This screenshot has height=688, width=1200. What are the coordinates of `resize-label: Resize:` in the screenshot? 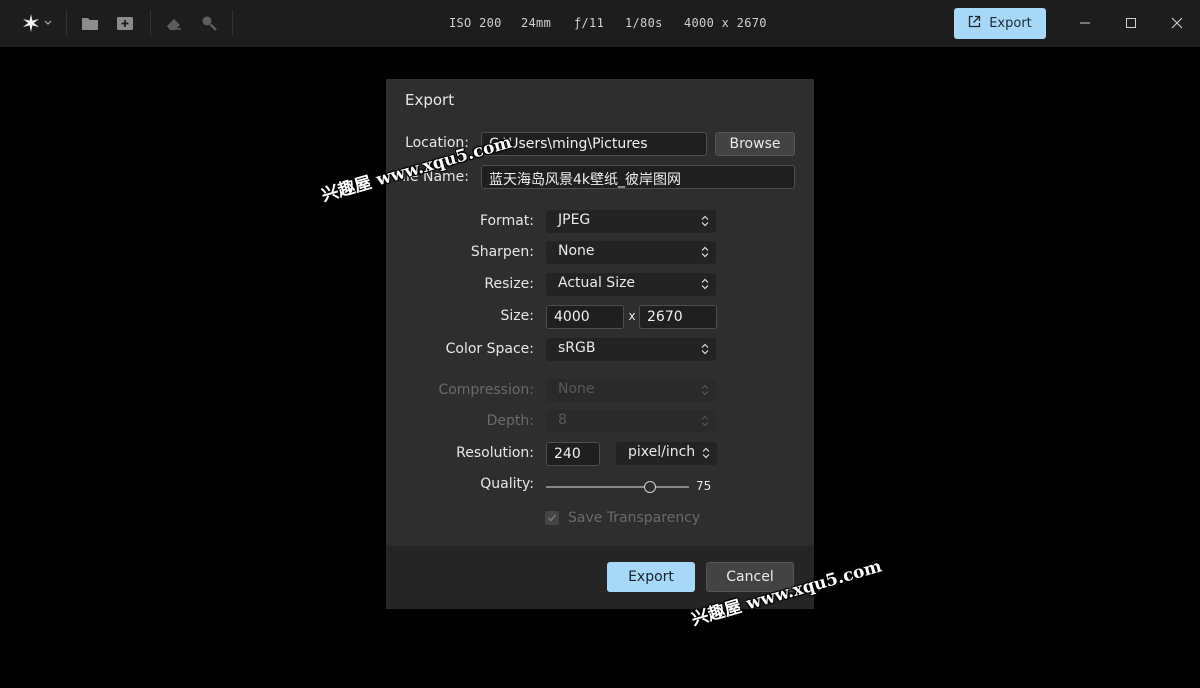 It's located at (509, 284).